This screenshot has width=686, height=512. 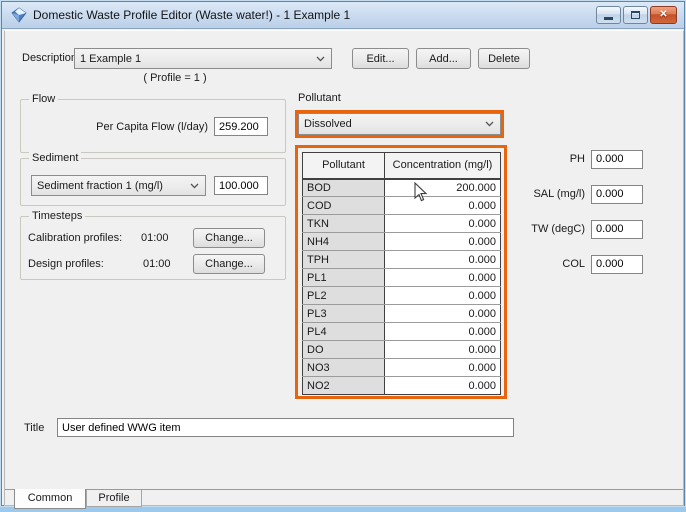 I want to click on tab-profile: Profile, so click(x=114, y=498).